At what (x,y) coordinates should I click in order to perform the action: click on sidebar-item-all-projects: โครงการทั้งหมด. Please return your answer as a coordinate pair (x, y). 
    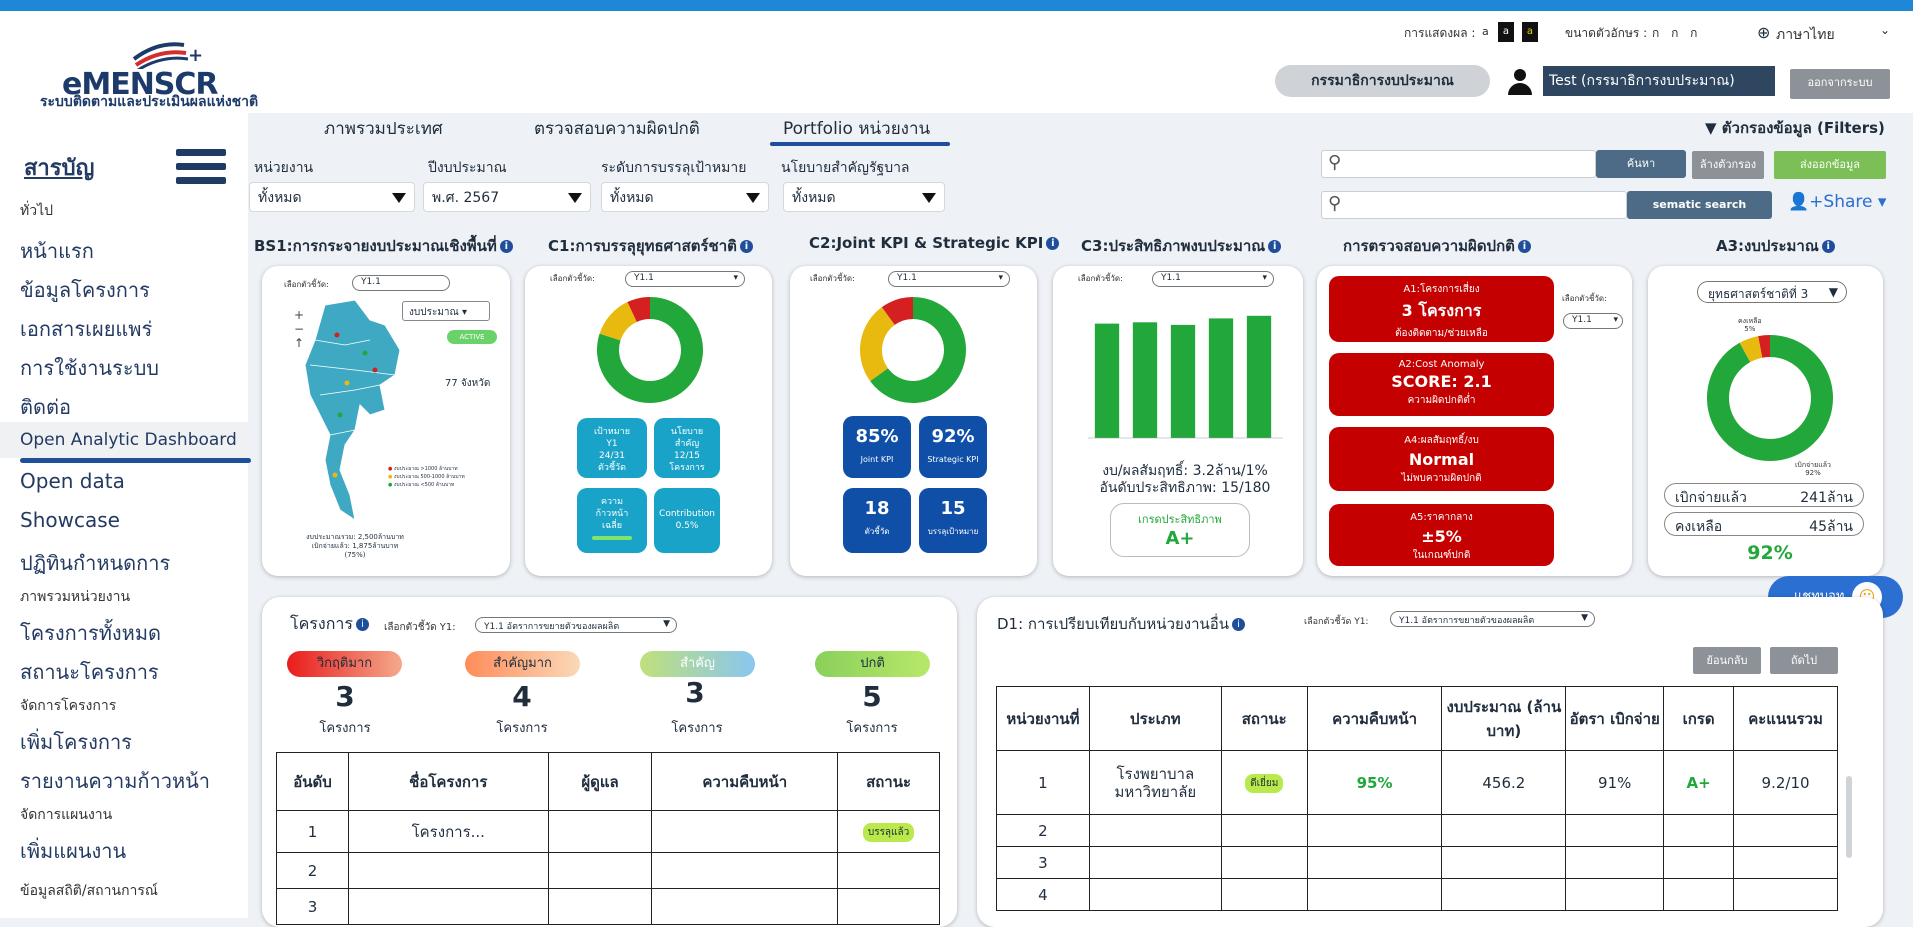
    Looking at the image, I should click on (90, 633).